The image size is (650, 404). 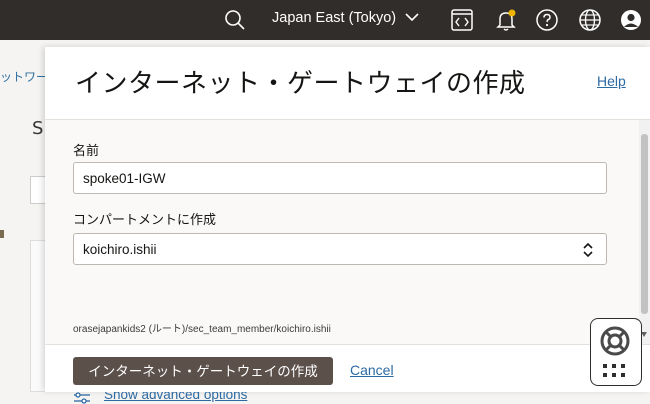 I want to click on background-marker, so click(x=2, y=234).